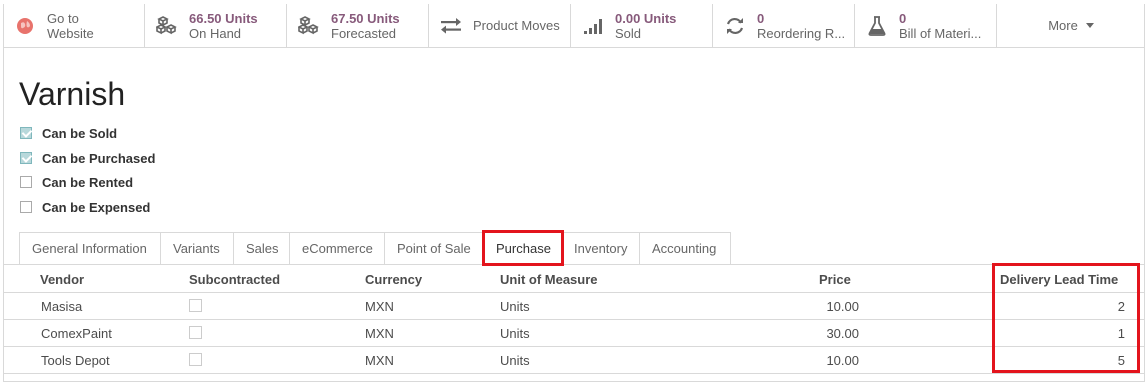  Describe the element at coordinates (628, 33) in the screenshot. I see `sold-label: Sold` at that location.